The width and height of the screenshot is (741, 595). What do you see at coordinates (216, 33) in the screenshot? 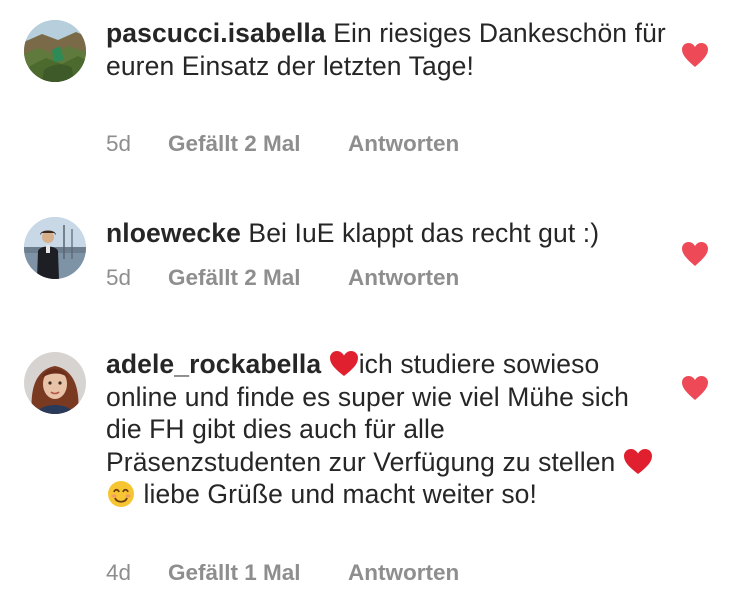
I see `username-link: pascucci.isabella` at bounding box center [216, 33].